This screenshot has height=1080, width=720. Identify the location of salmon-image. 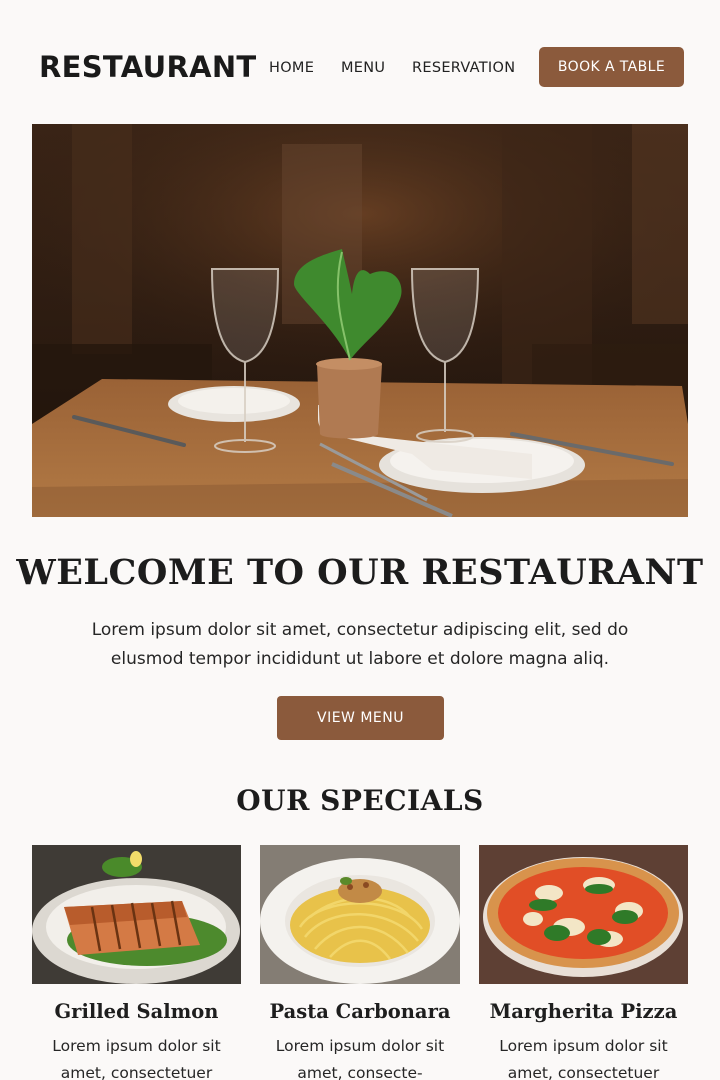
(136, 914).